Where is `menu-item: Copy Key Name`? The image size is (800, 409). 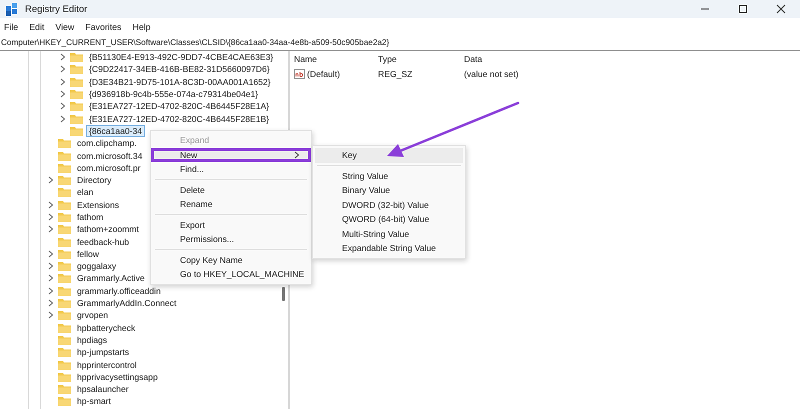 menu-item: Copy Key Name is located at coordinates (231, 259).